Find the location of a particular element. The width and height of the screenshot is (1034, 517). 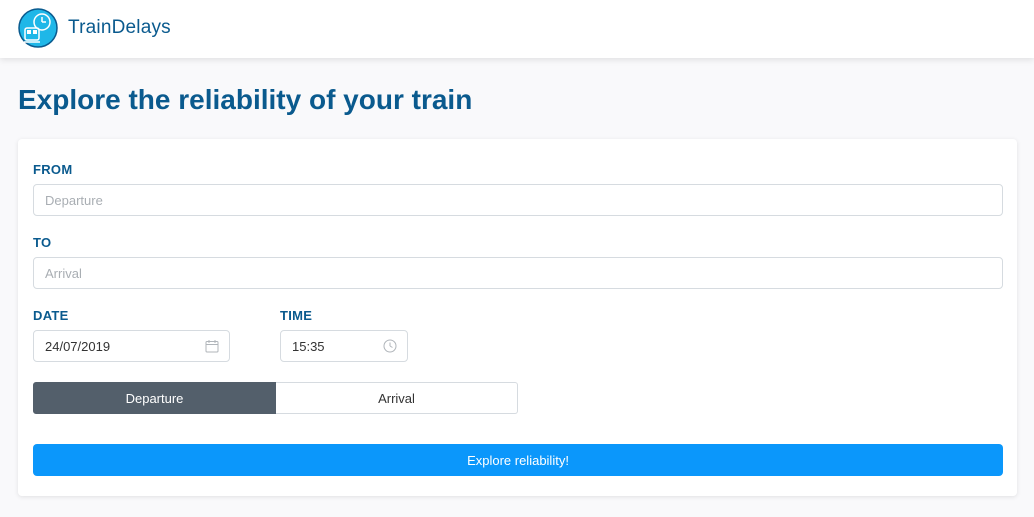

to-arrival-input: Arrival is located at coordinates (518, 273).